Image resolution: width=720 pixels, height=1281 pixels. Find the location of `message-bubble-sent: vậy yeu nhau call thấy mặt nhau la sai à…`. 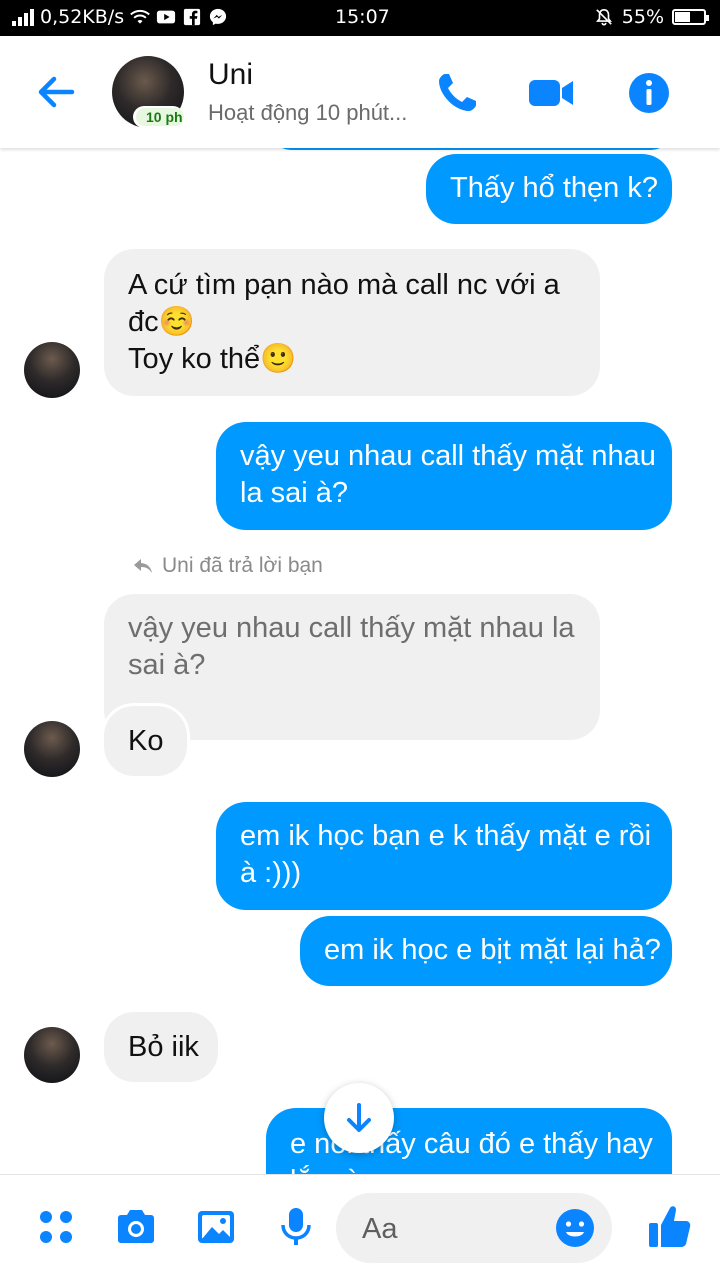

message-bubble-sent: vậy yeu nhau call thấy mặt nhau la sai à… is located at coordinates (444, 476).